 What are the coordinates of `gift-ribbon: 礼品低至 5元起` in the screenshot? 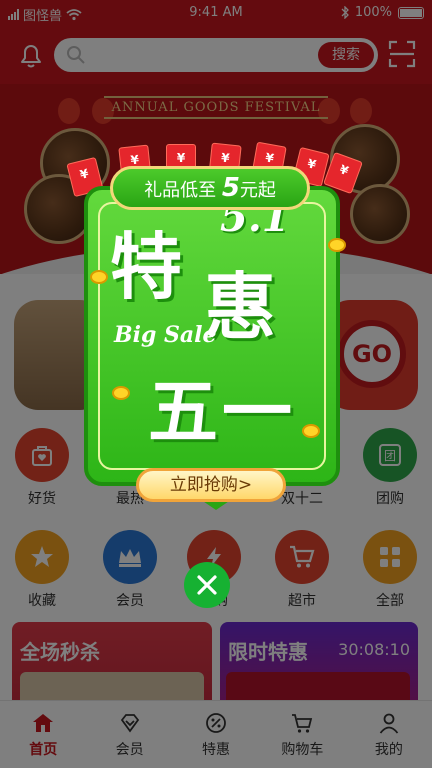 It's located at (210, 188).